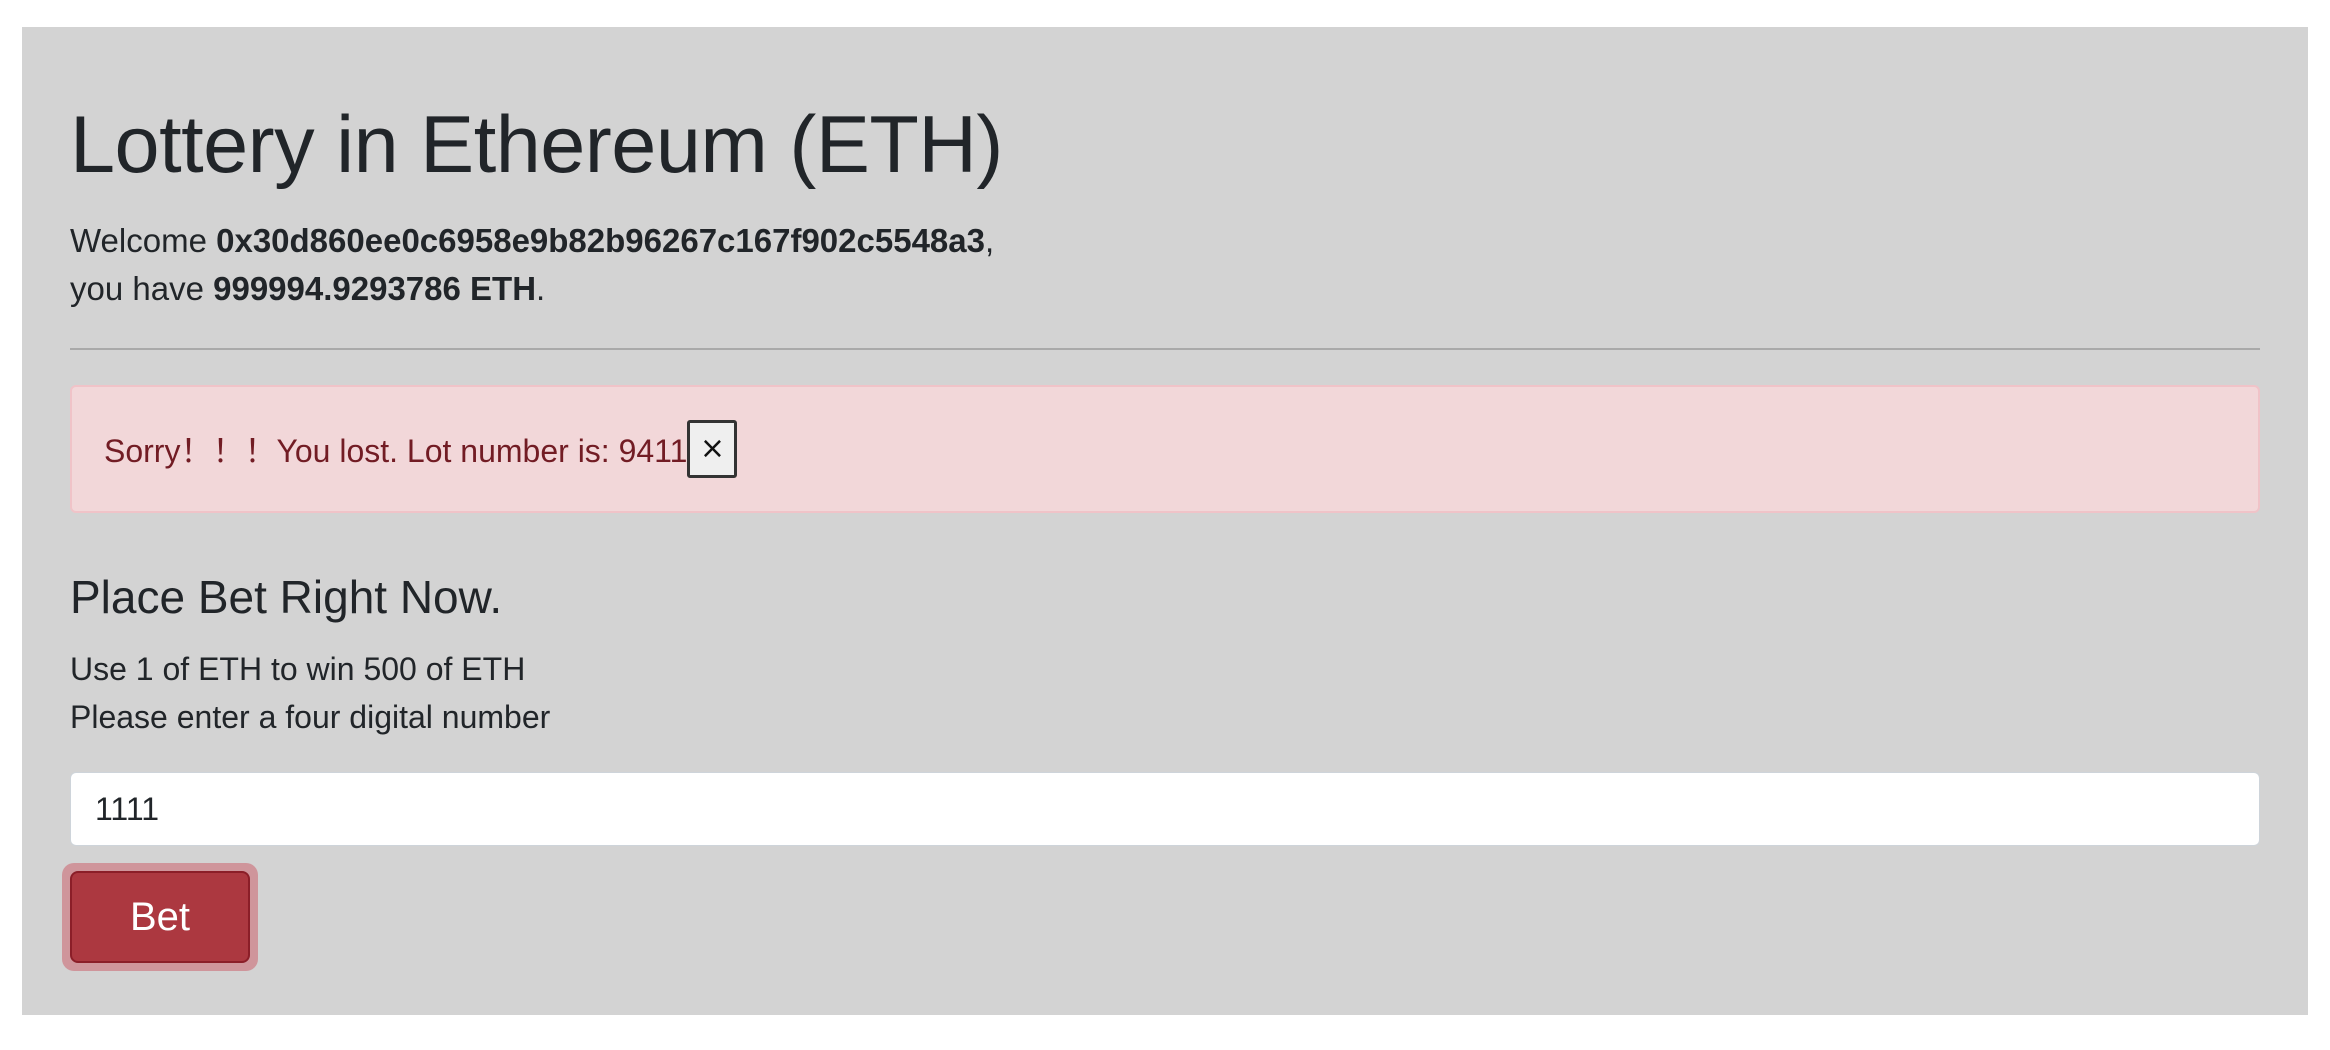 Image resolution: width=2330 pixels, height=1050 pixels. What do you see at coordinates (298, 669) in the screenshot?
I see `bet-rule: Use 1 of ETH to win 500 of ETH` at bounding box center [298, 669].